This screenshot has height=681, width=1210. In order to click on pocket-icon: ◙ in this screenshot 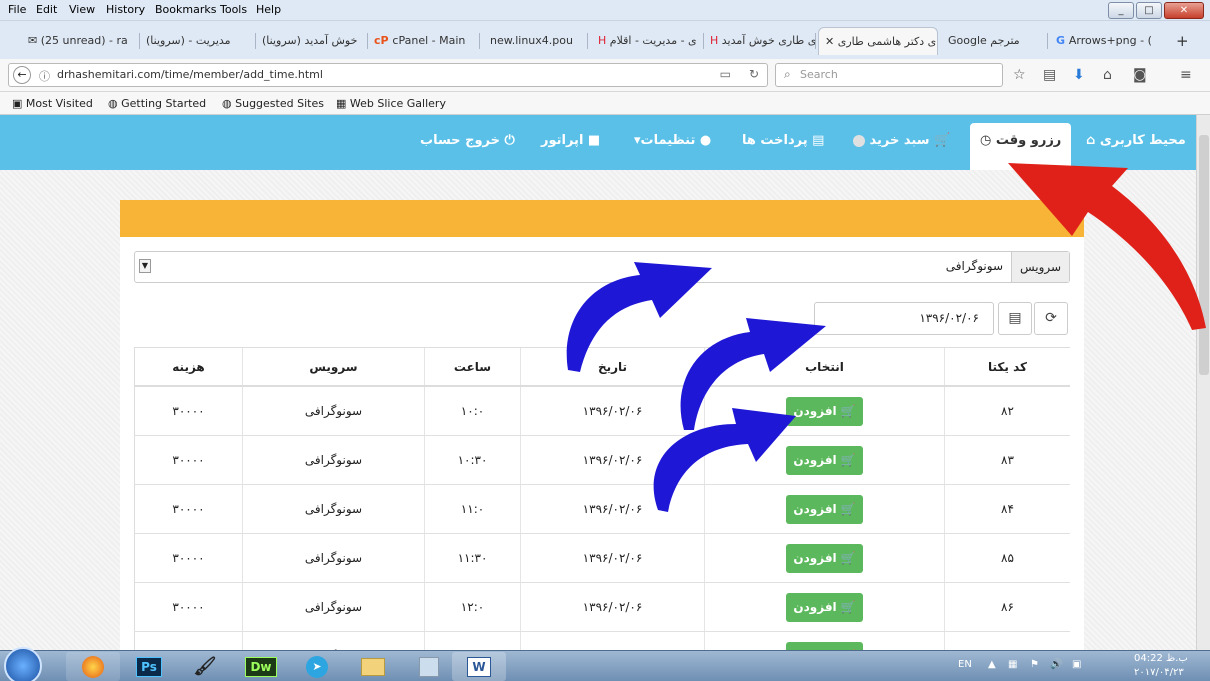, I will do `click(1140, 75)`.